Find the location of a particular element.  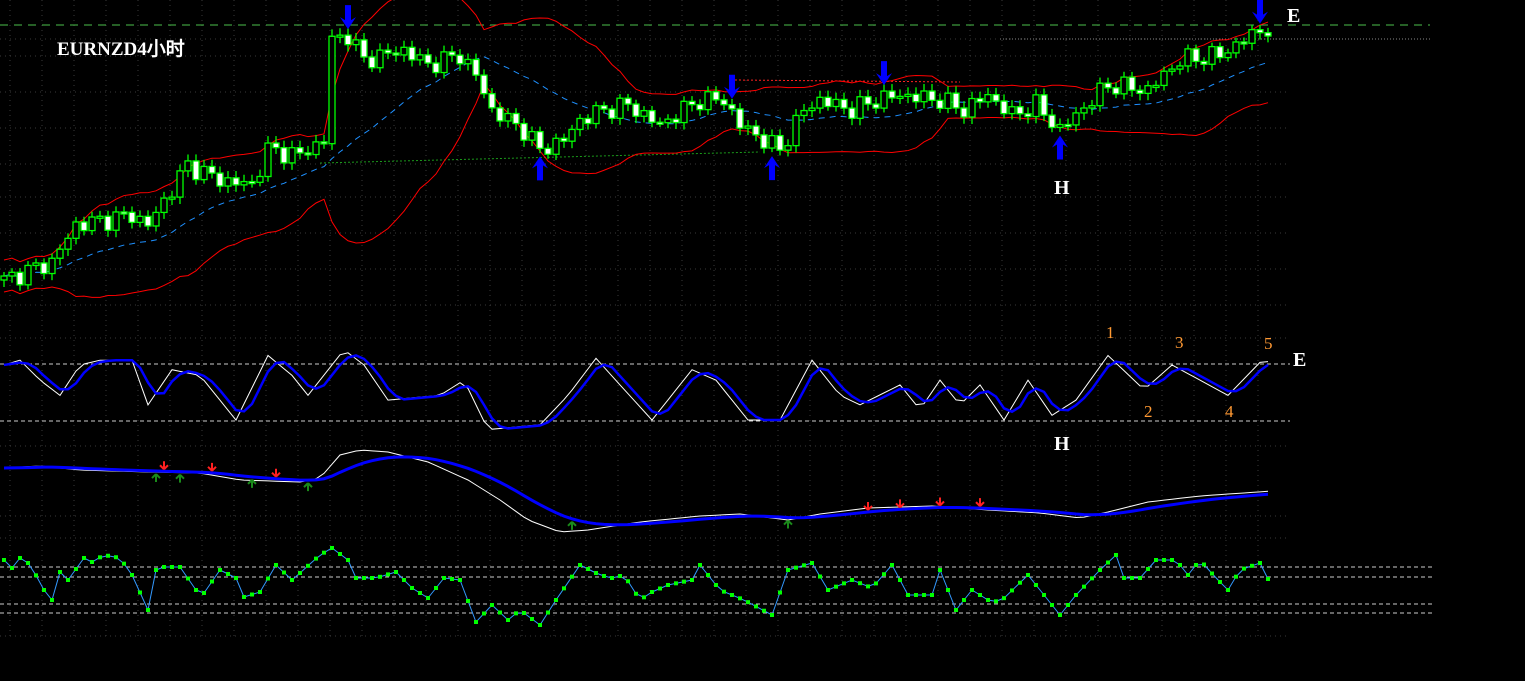

sell-mark-icon is located at coordinates (900, 504).